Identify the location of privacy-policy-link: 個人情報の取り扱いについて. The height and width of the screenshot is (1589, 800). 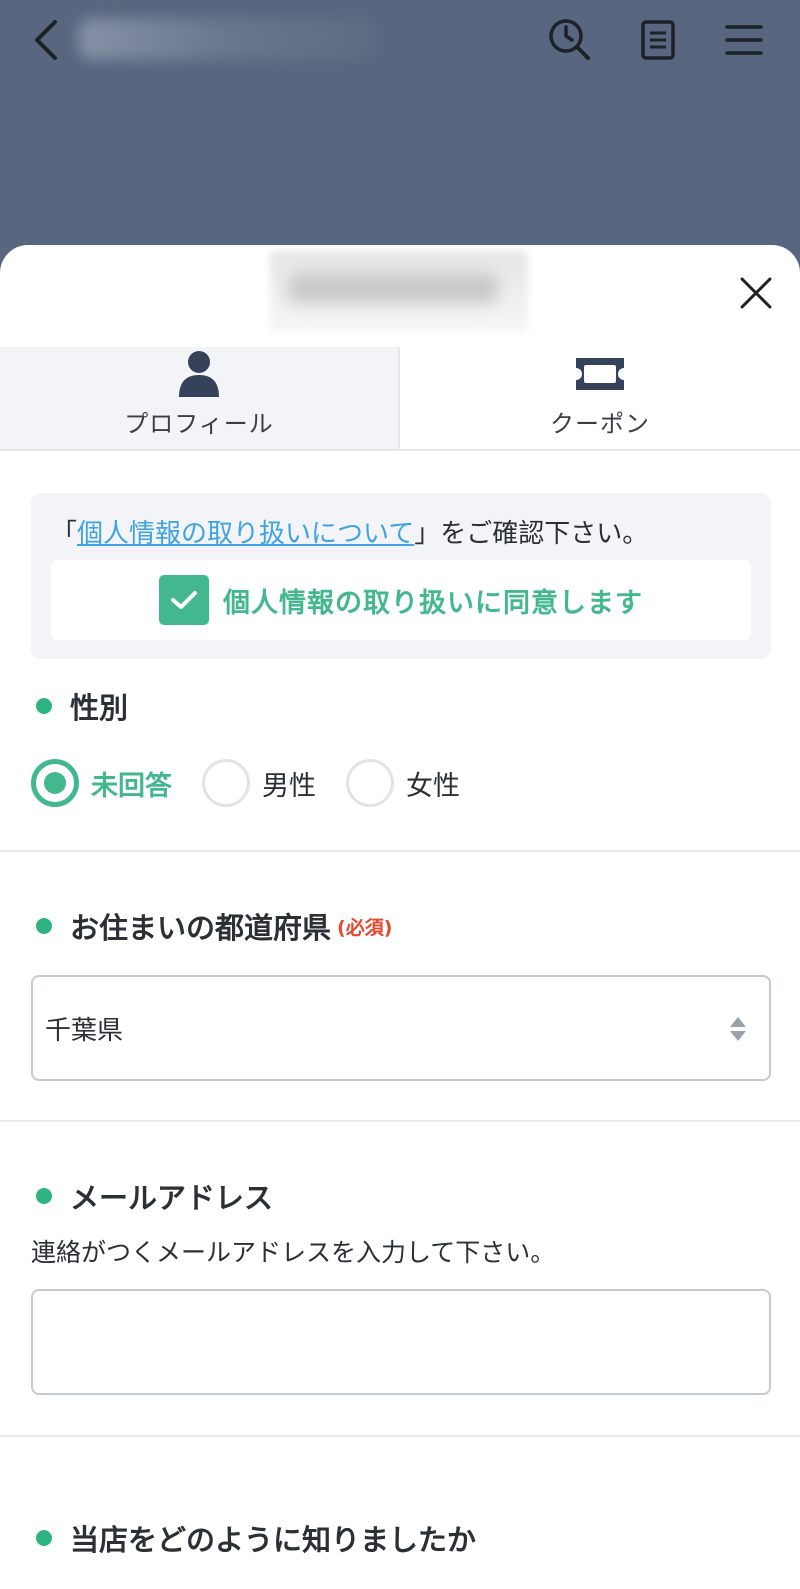
(245, 534).